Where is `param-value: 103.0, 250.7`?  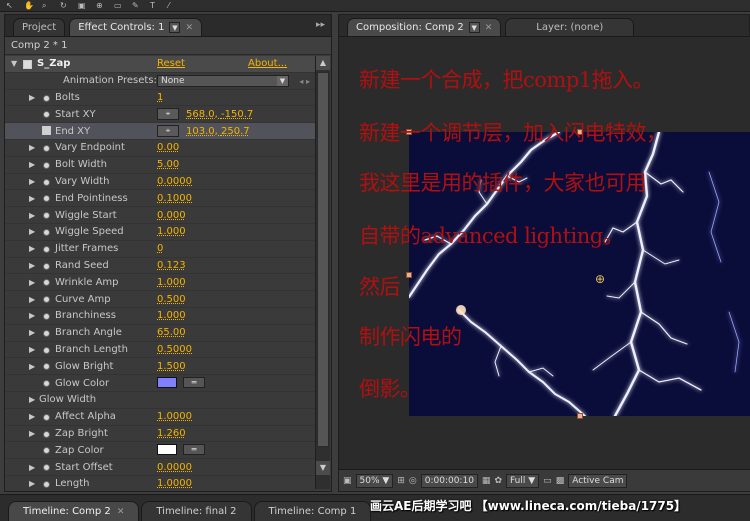
param-value: 103.0, 250.7 is located at coordinates (218, 131).